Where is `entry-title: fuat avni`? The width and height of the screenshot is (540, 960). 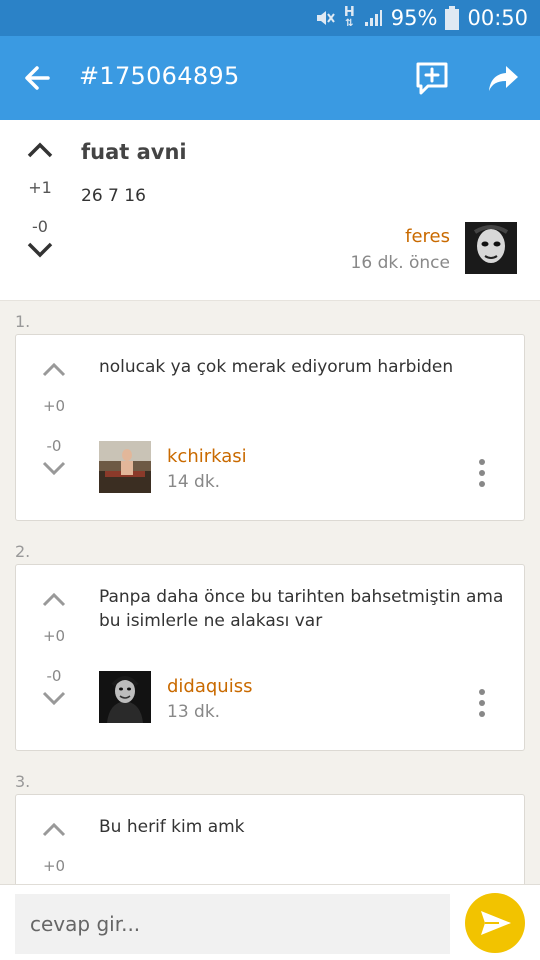
entry-title: fuat avni is located at coordinates (134, 152).